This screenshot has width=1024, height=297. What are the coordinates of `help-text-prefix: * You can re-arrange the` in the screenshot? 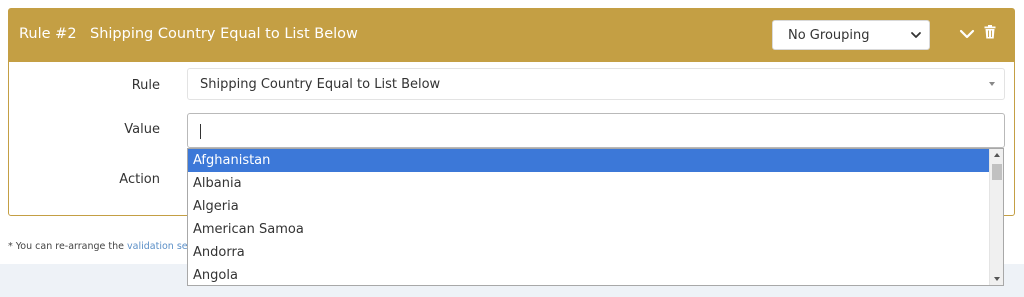 It's located at (68, 246).